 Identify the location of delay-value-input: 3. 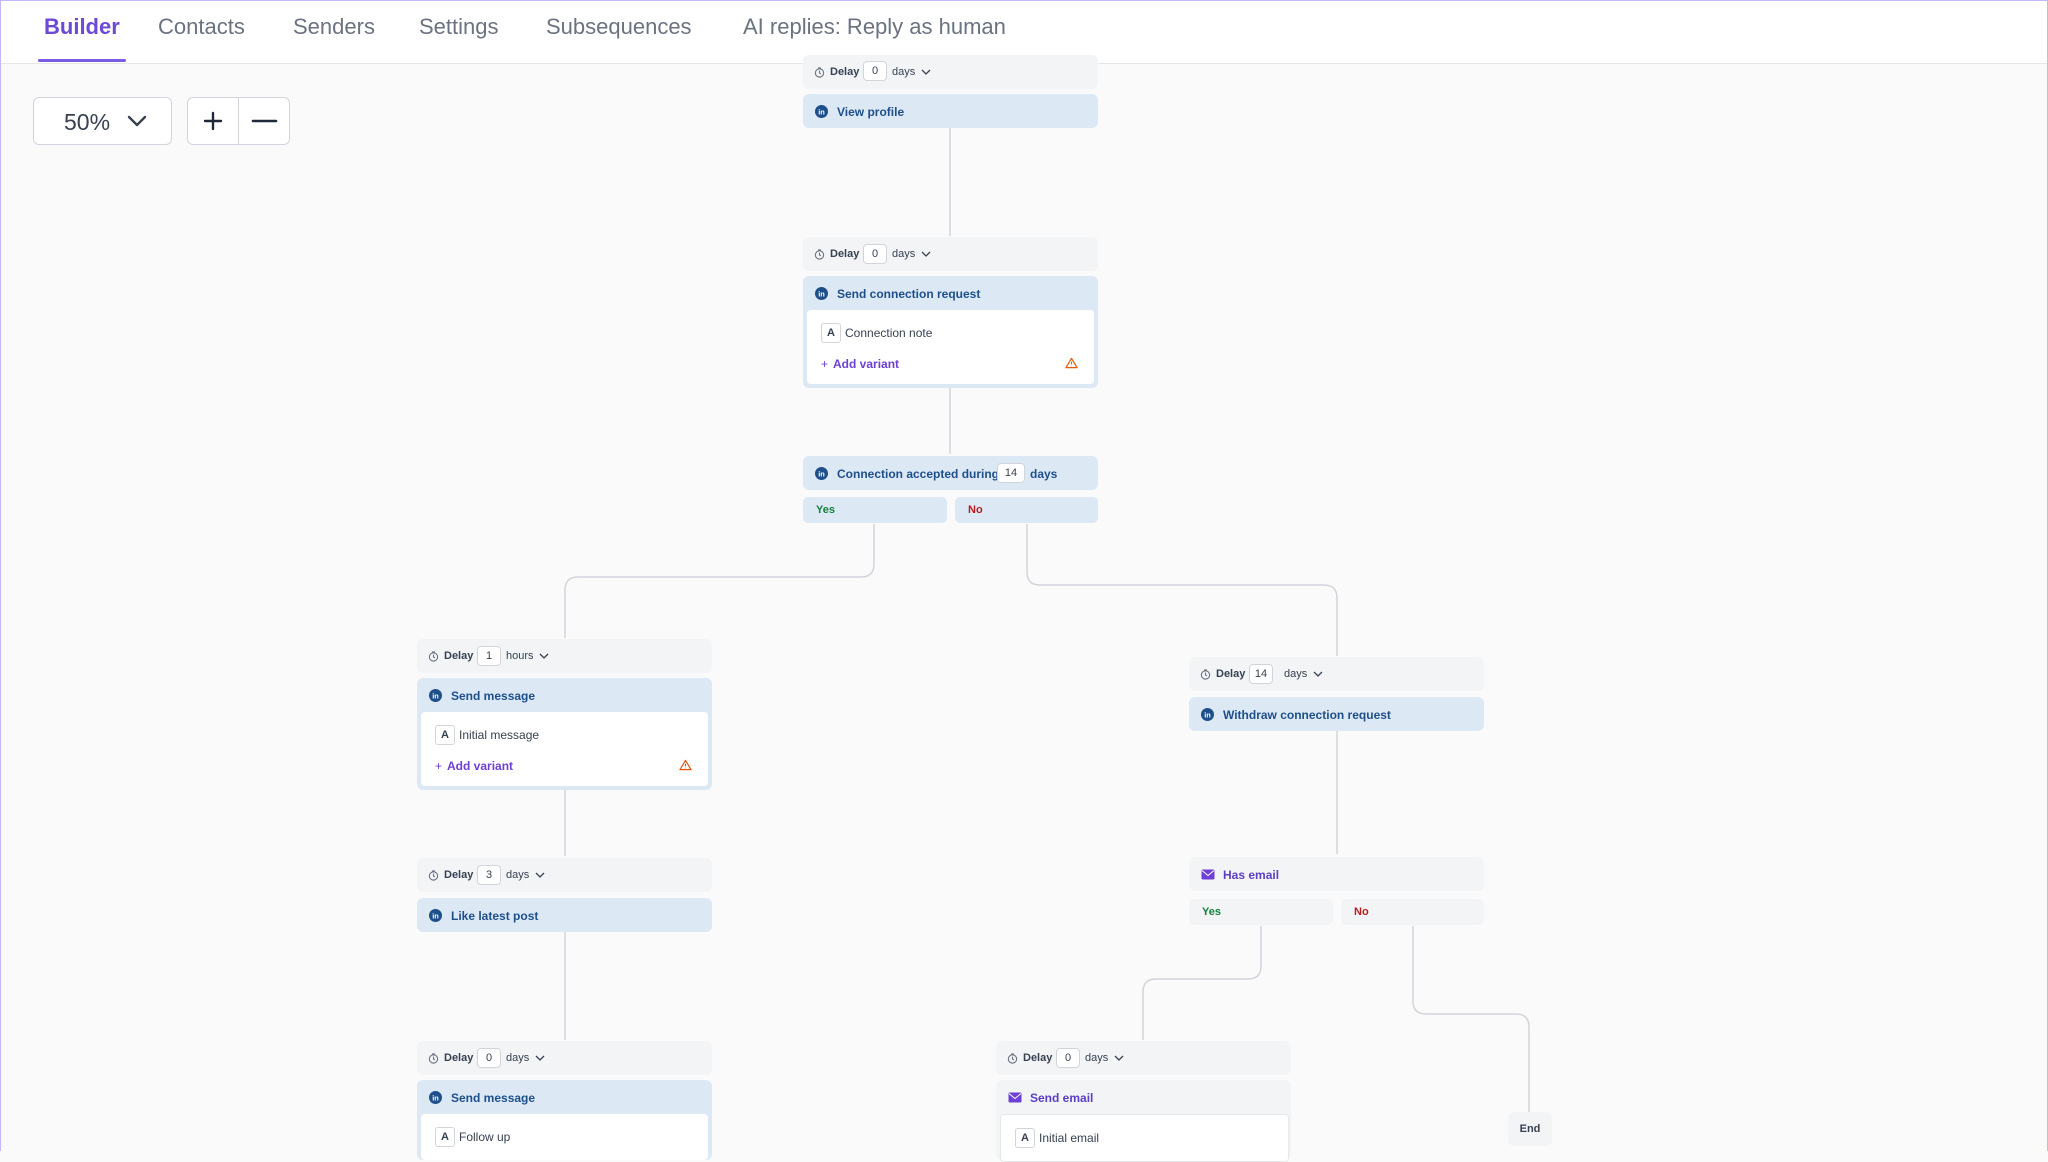
(489, 875).